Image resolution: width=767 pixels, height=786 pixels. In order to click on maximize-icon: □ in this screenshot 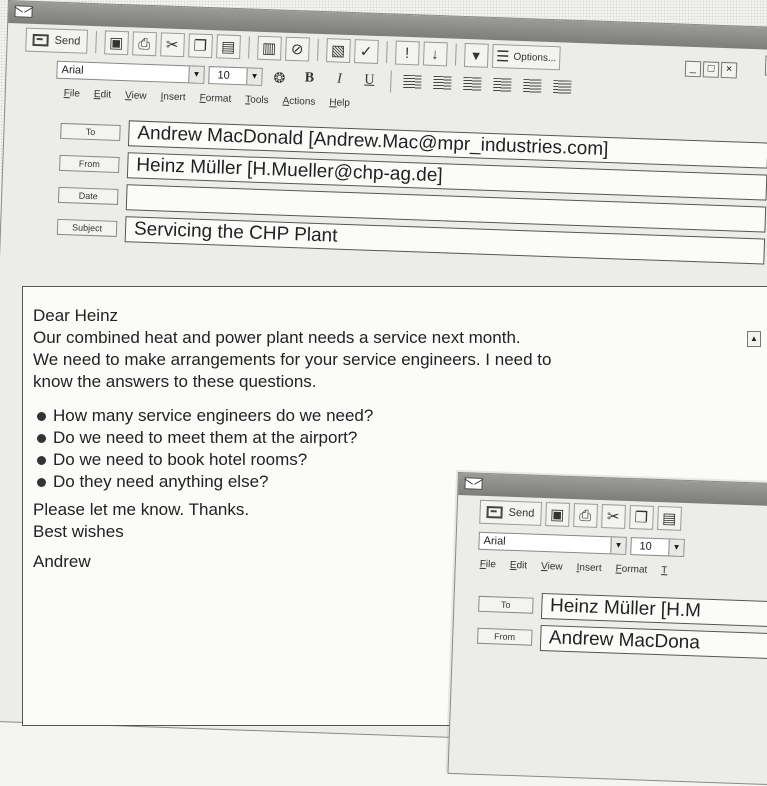, I will do `click(711, 69)`.